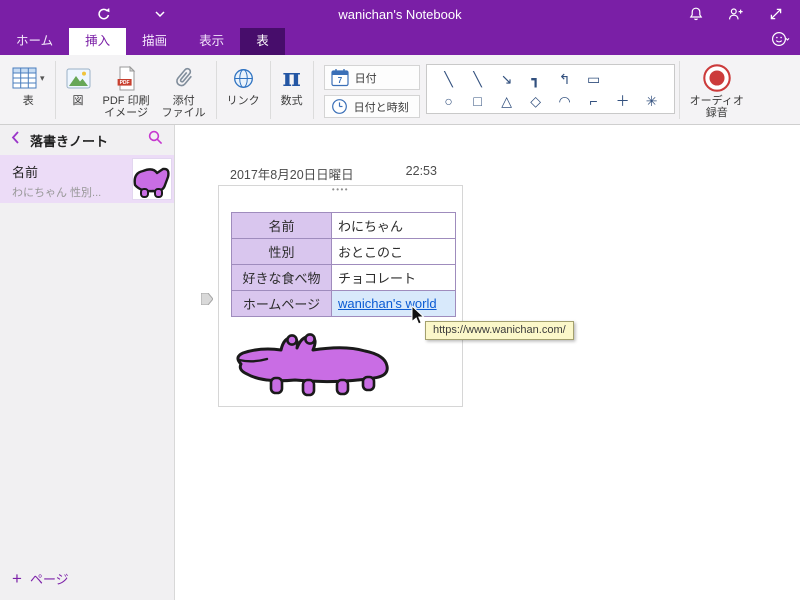  I want to click on container-drag-handle: ••••, so click(340, 190).